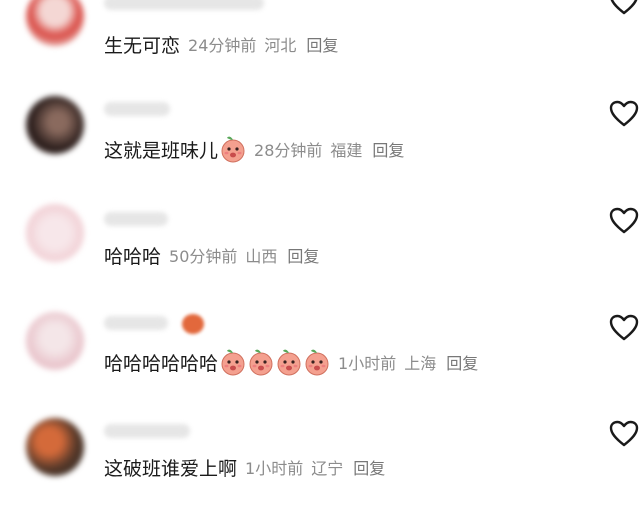 The height and width of the screenshot is (518, 640). Describe the element at coordinates (288, 150) in the screenshot. I see `comment-time: 28分钟前` at that location.